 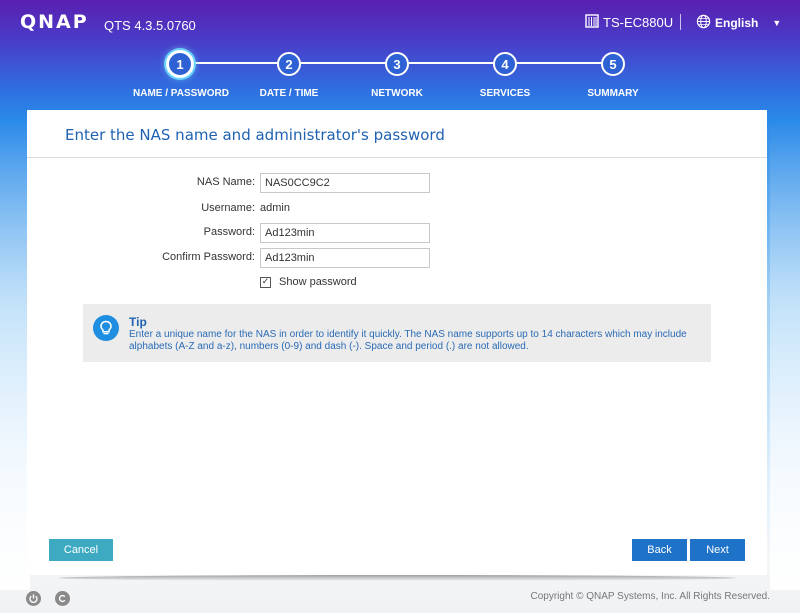 I want to click on device-model-label: TS-EC880U, so click(x=638, y=22).